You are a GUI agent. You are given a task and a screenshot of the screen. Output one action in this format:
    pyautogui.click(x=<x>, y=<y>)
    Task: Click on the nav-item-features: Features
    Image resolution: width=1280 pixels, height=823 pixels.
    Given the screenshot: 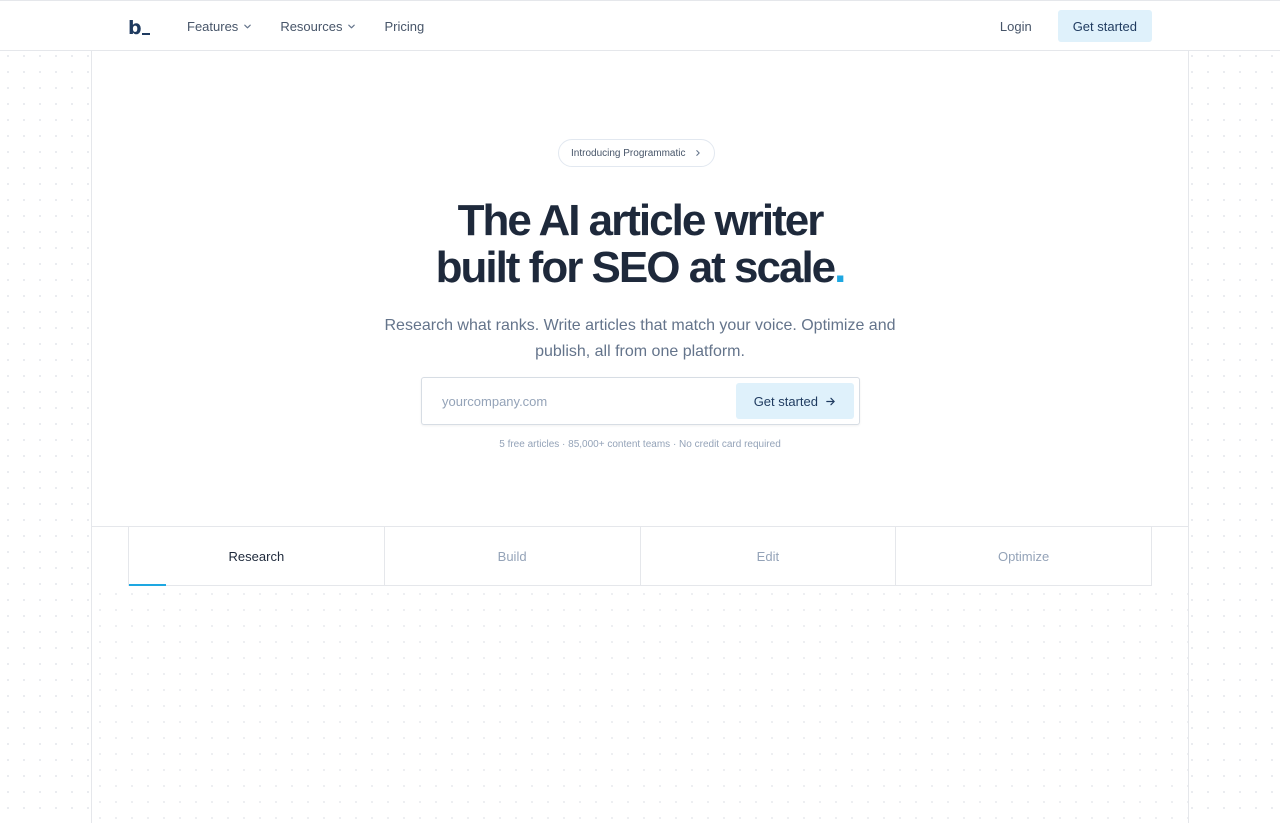 What is the action you would take?
    pyautogui.click(x=219, y=26)
    